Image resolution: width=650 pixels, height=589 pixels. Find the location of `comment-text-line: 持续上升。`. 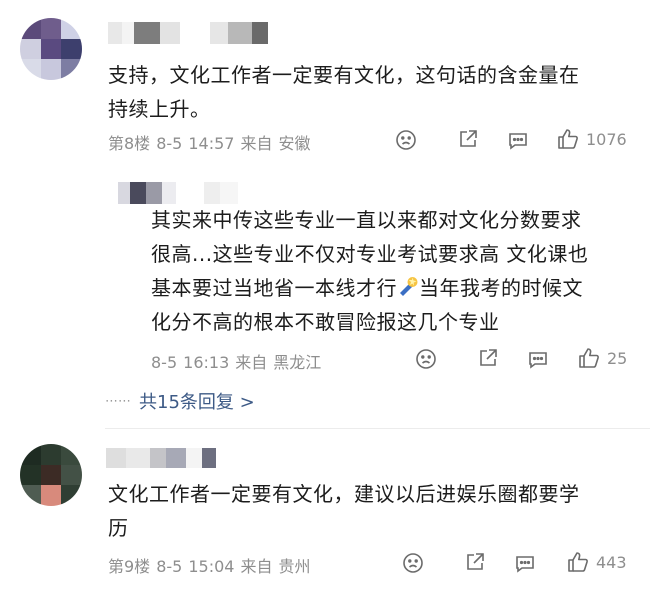

comment-text-line: 持续上升。 is located at coordinates (159, 109).